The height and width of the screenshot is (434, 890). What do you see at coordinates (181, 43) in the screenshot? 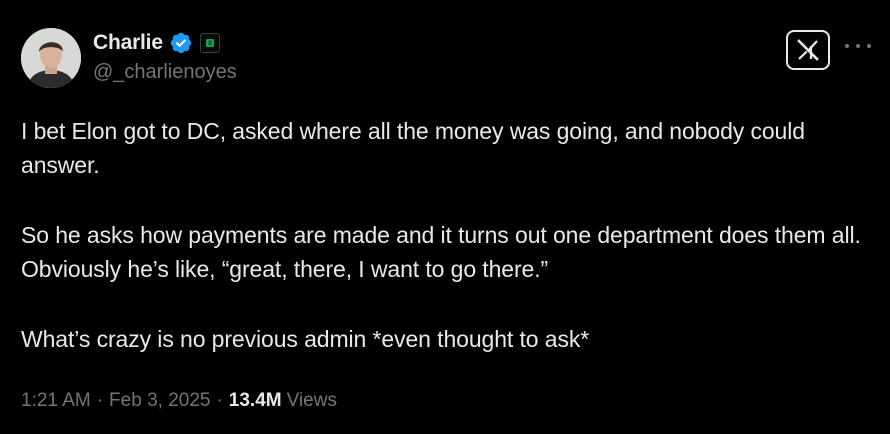
I see `verified-badge-icon` at bounding box center [181, 43].